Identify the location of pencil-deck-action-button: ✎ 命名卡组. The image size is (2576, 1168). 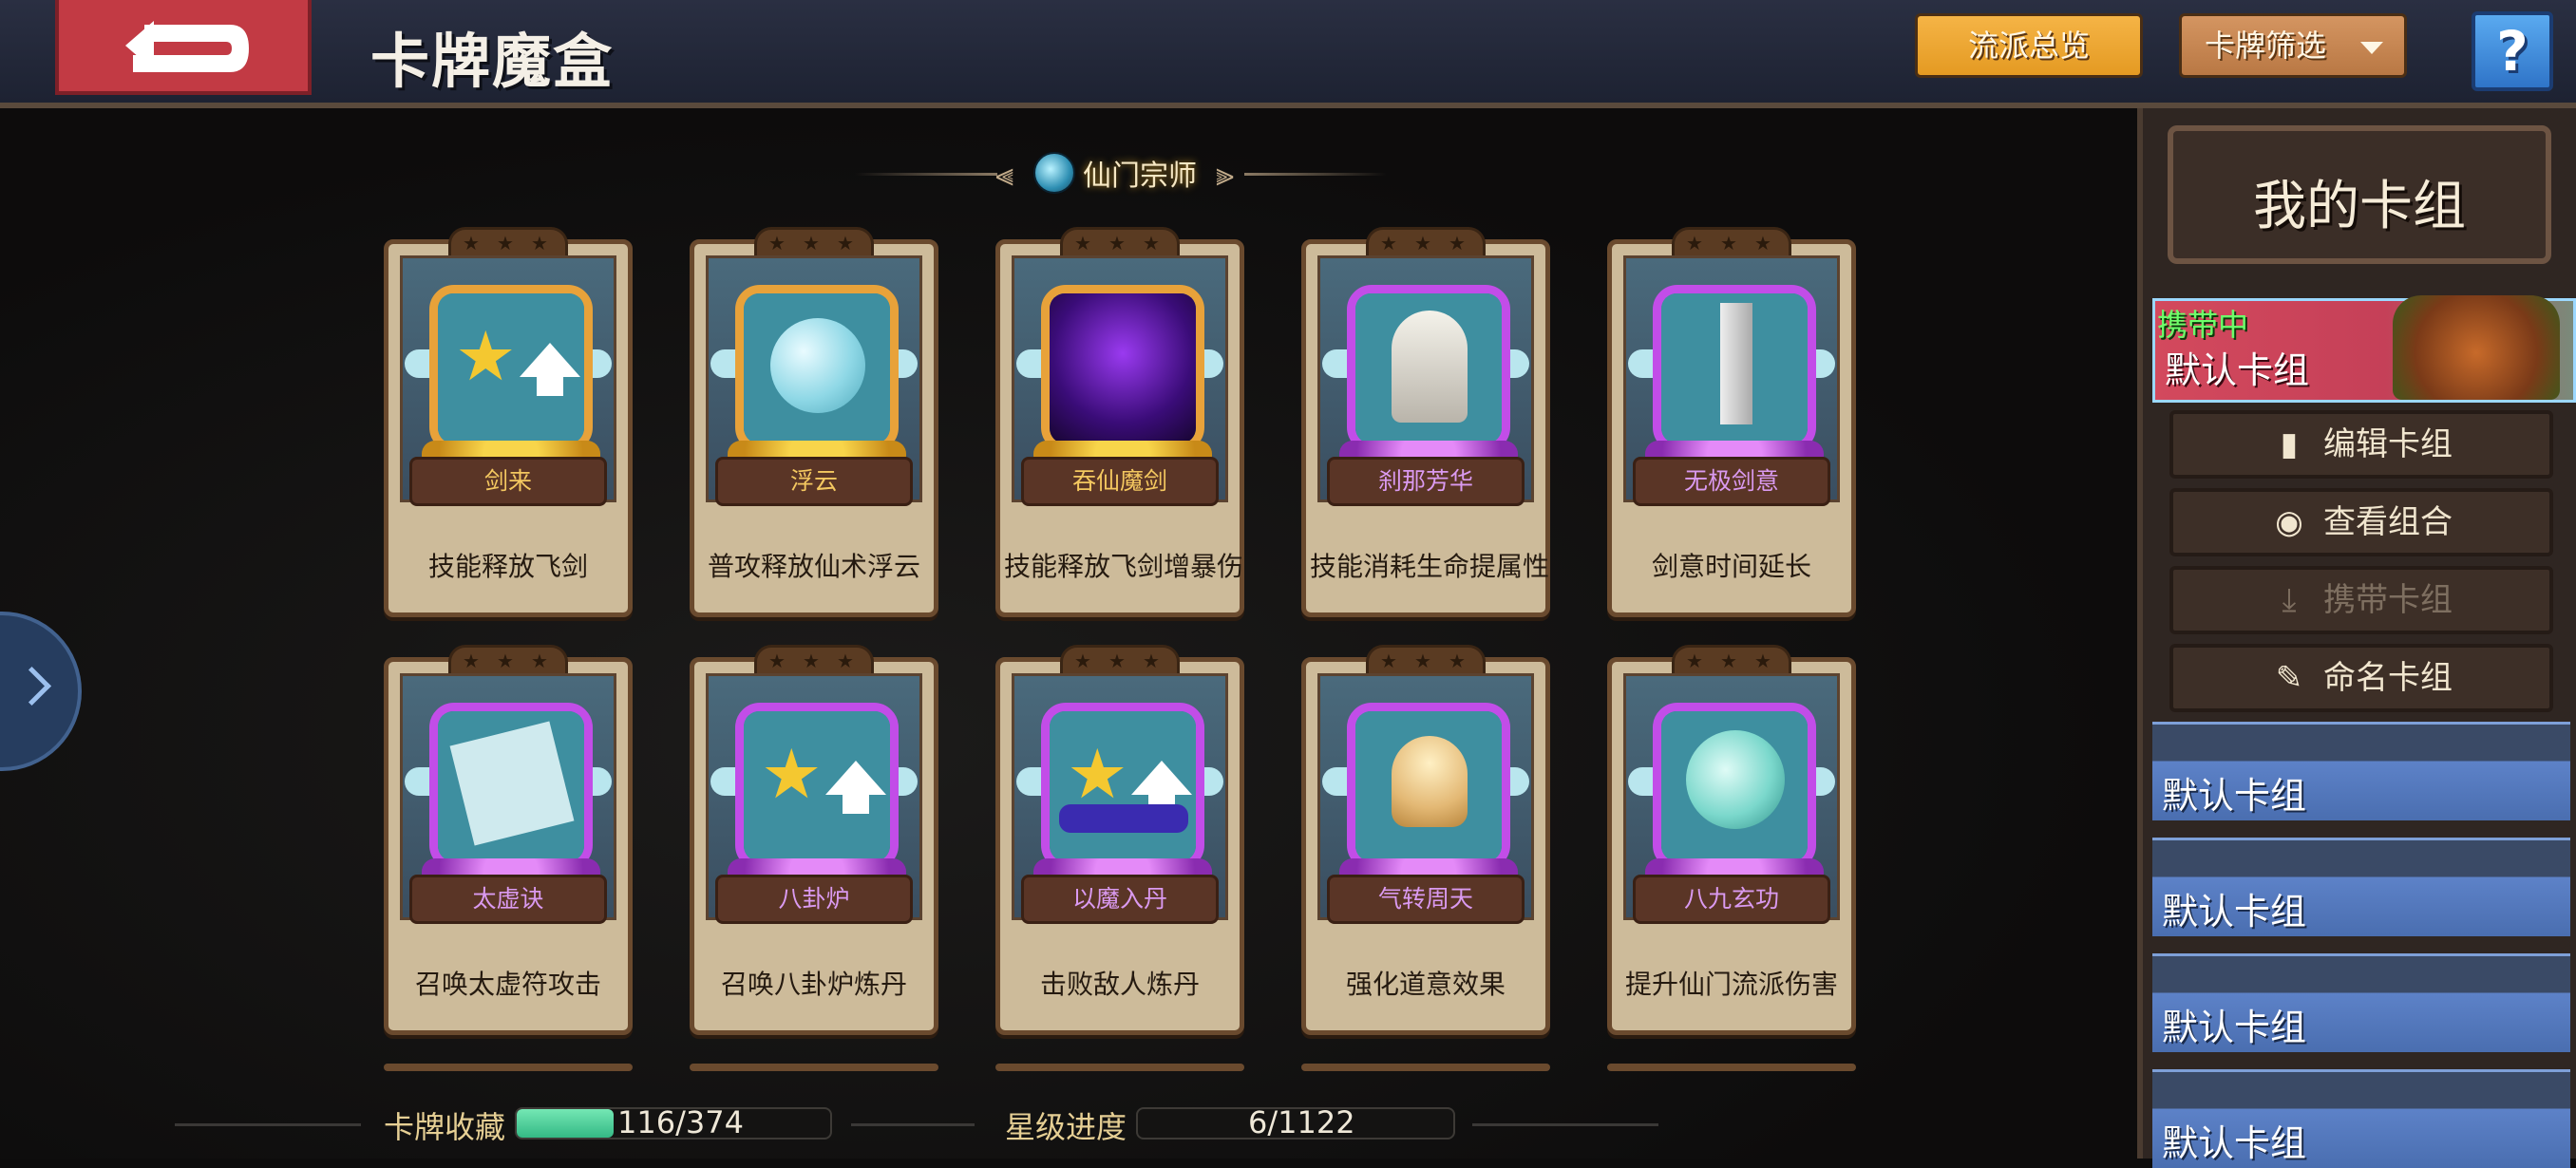
(2361, 678).